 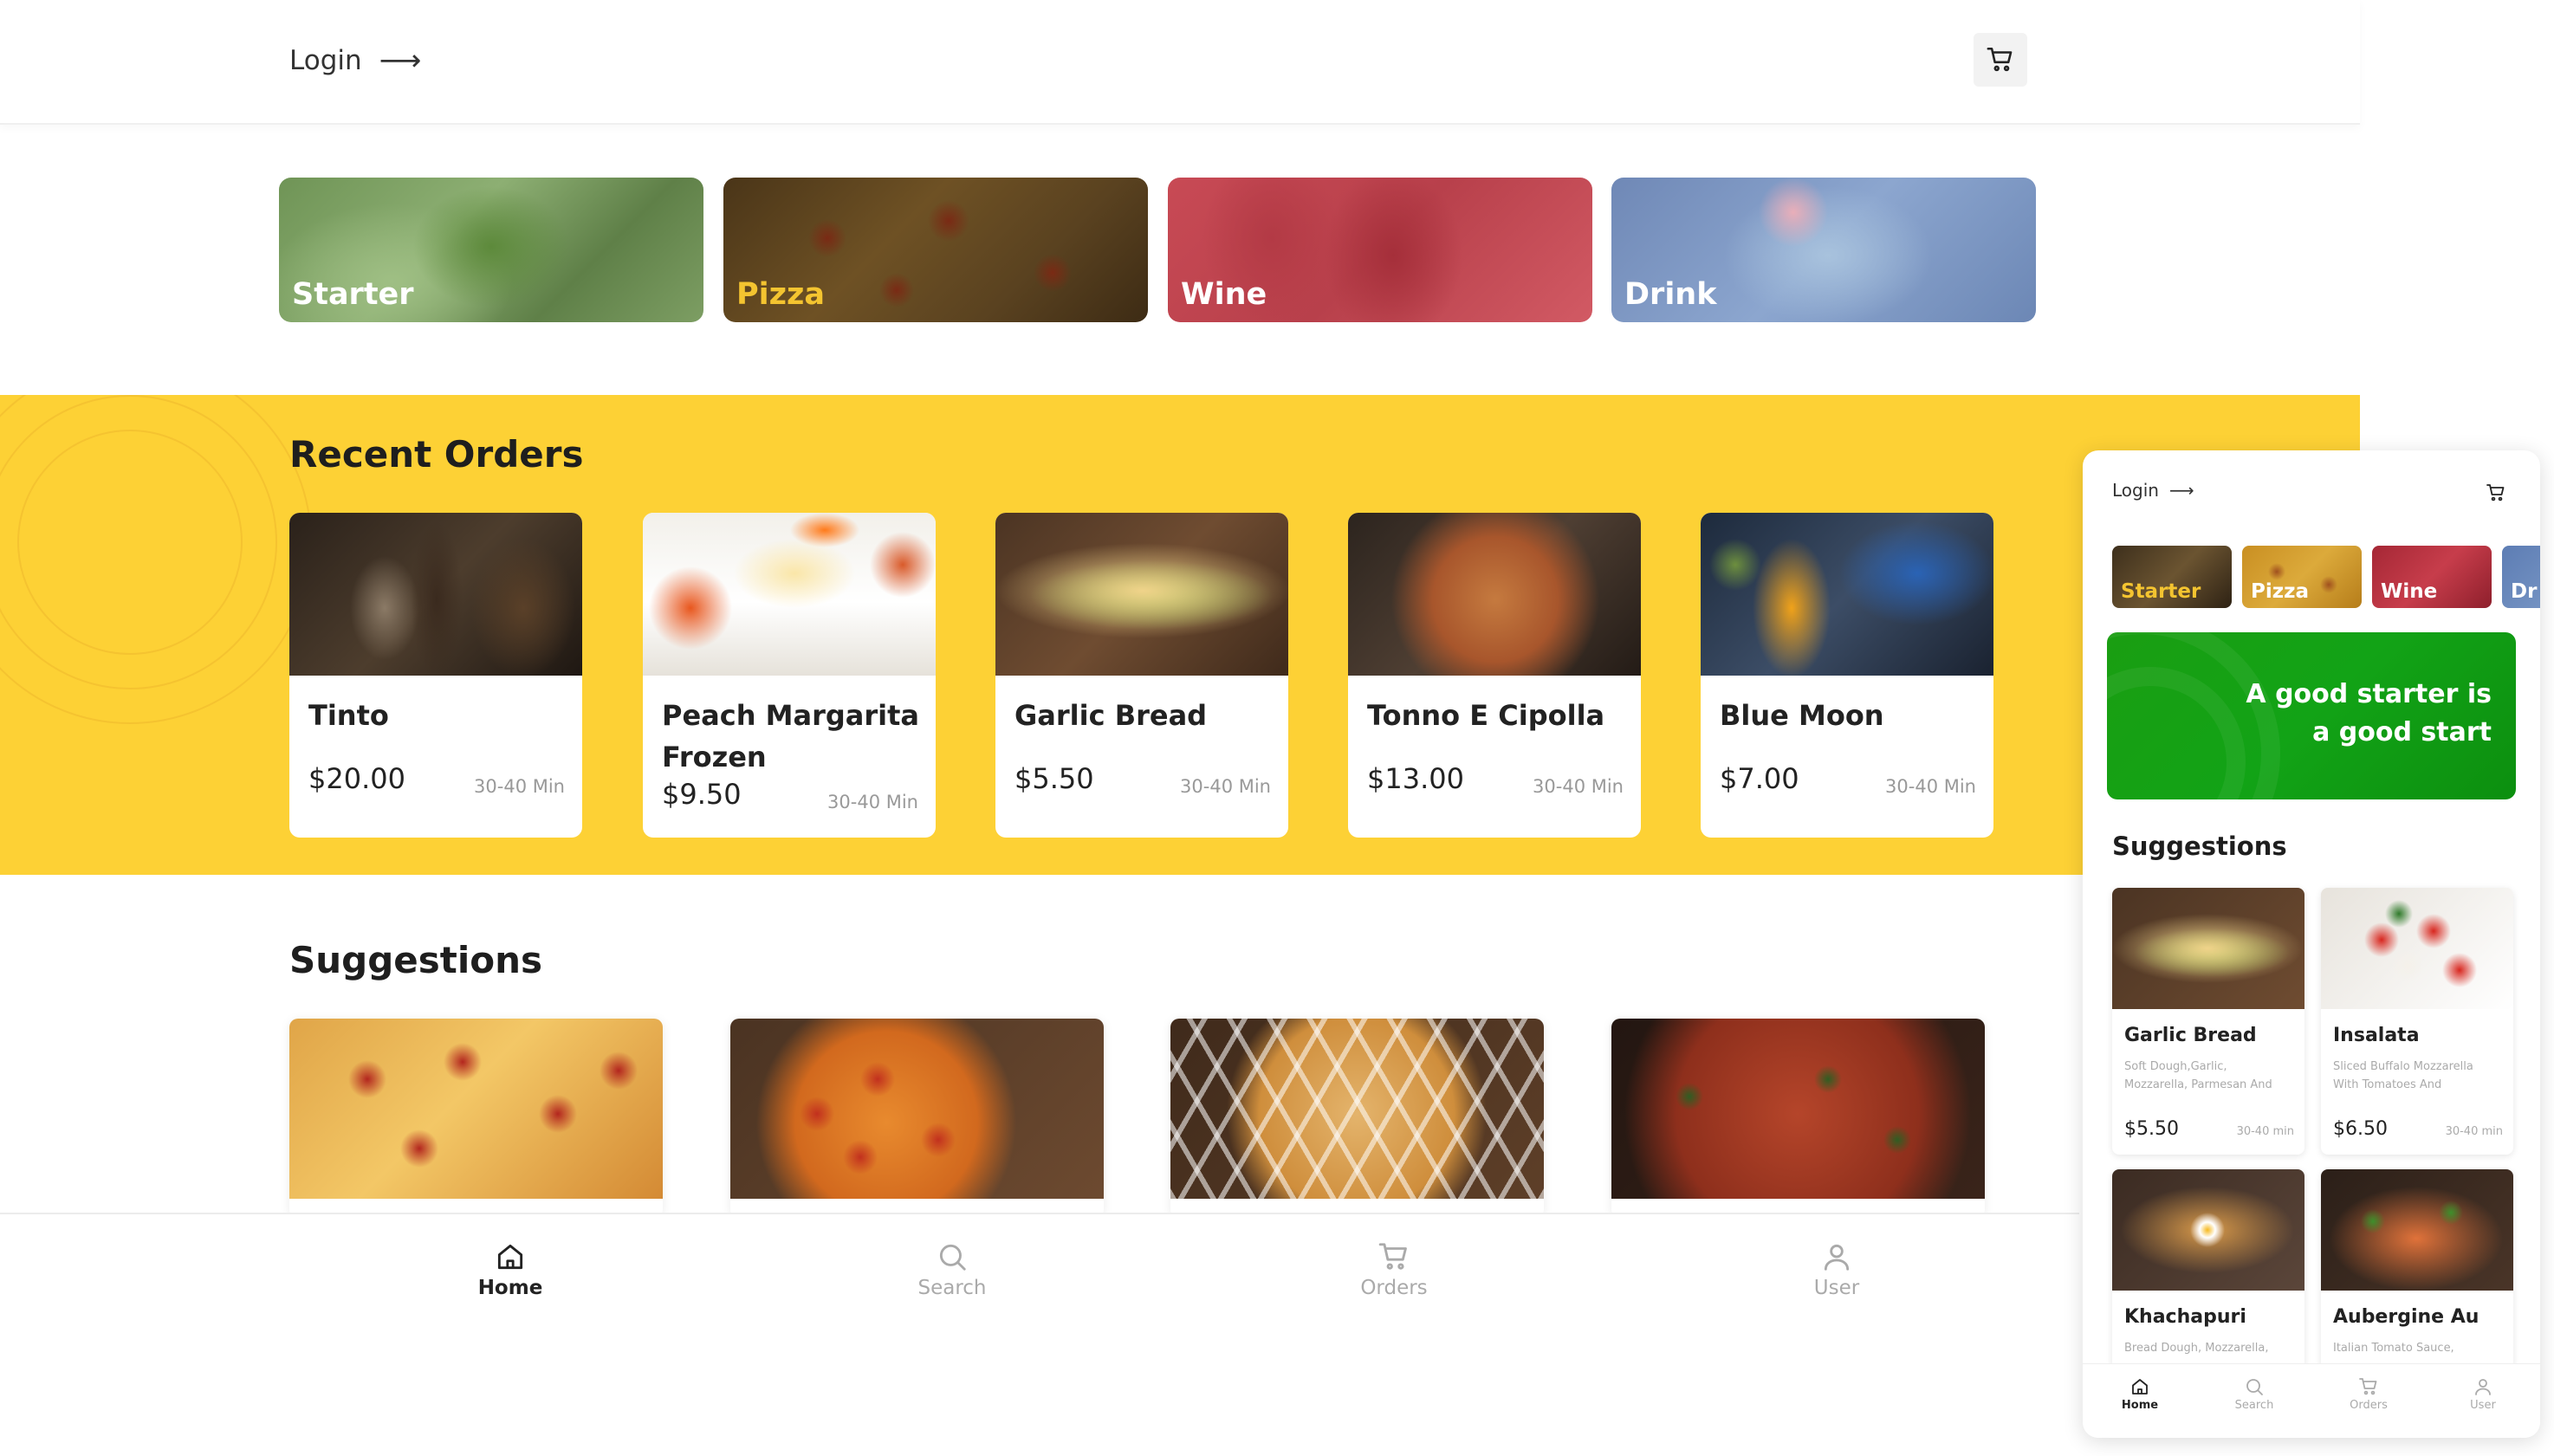 I want to click on arrow-right-icon: ⟶, so click(x=400, y=60).